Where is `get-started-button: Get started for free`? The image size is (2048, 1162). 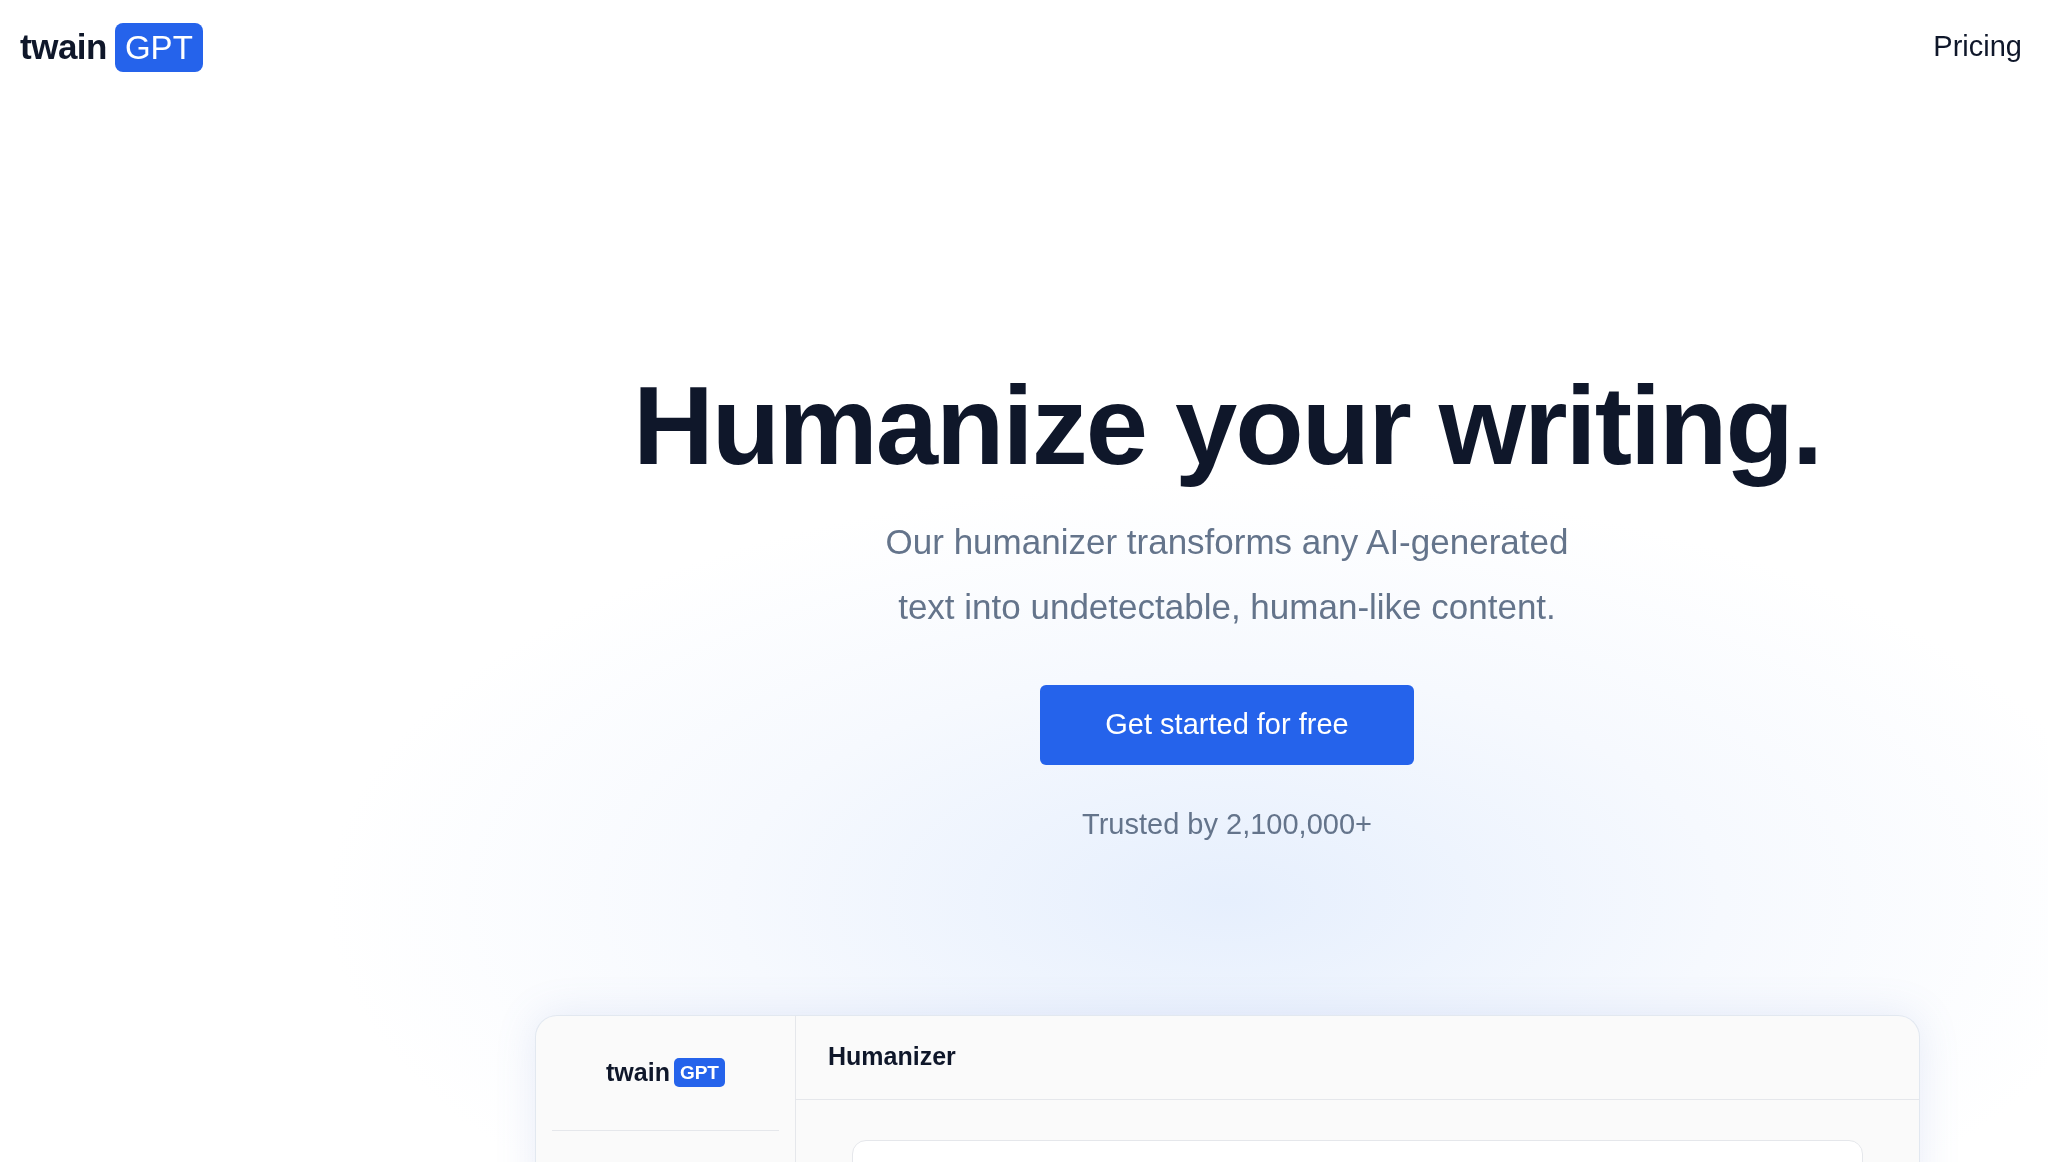 get-started-button: Get started for free is located at coordinates (1227, 725).